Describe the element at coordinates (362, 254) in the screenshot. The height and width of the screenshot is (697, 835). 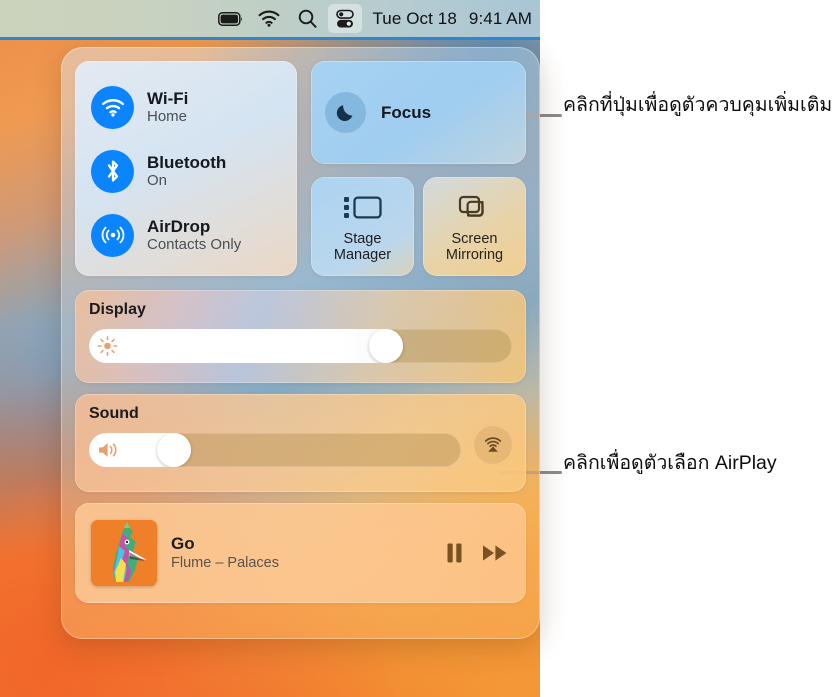
I see `stage-manager-label-line2: Manager` at that location.